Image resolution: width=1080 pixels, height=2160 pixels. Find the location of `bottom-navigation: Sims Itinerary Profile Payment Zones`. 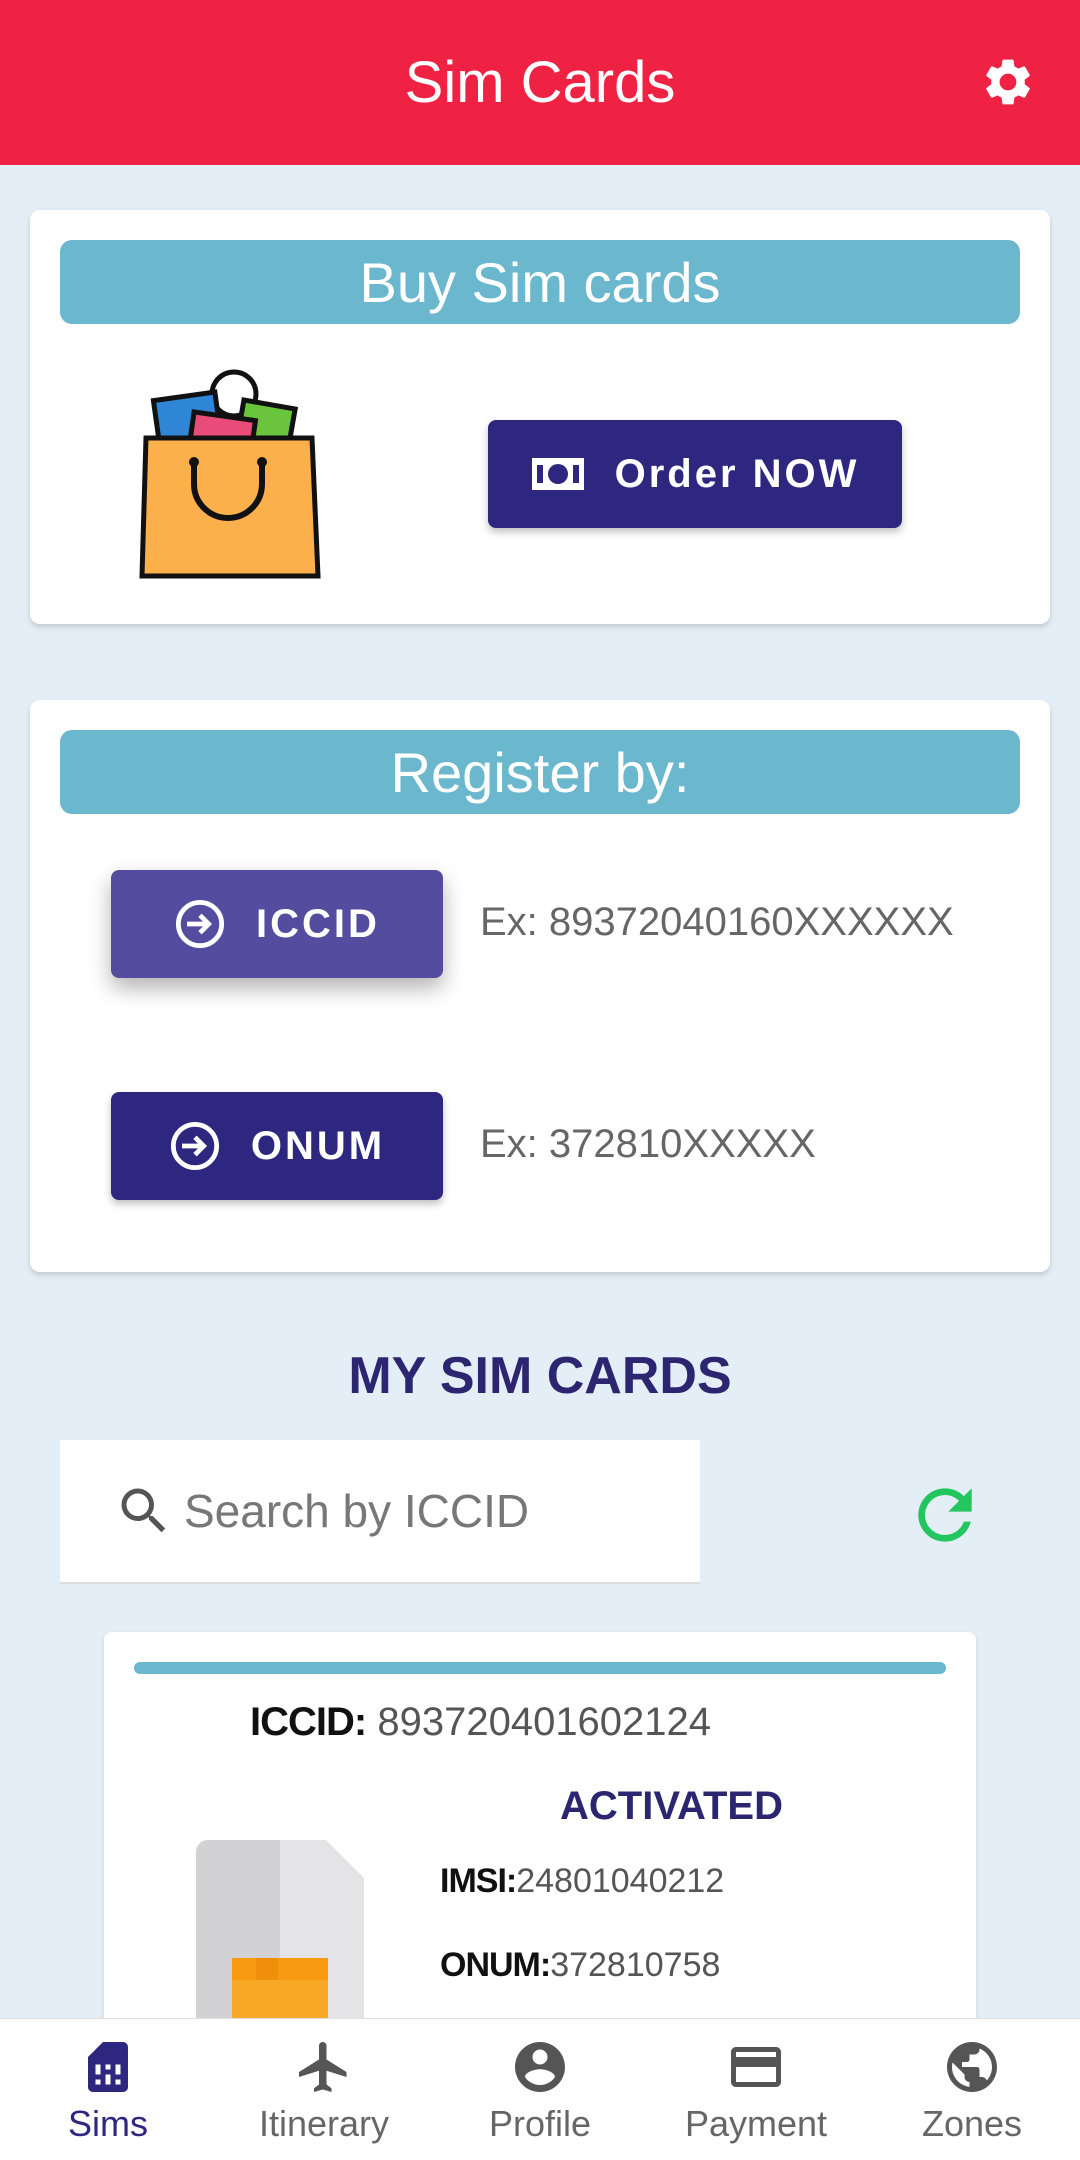

bottom-navigation: Sims Itinerary Profile Payment Zones is located at coordinates (540, 2089).